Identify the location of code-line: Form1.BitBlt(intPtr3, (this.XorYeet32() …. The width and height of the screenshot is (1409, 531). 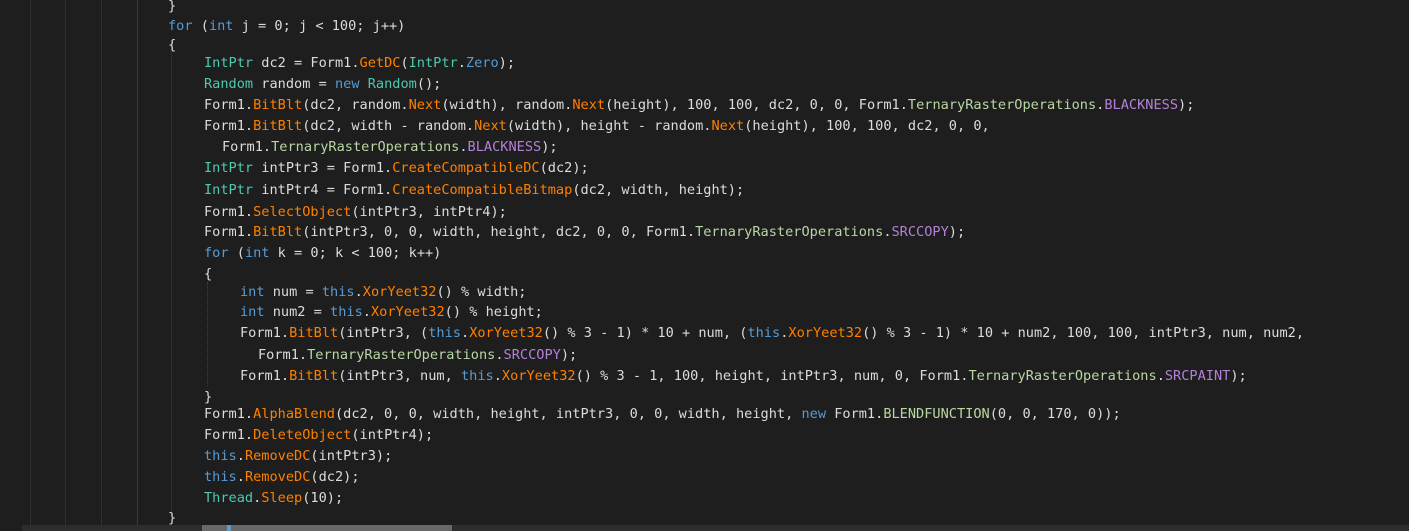
(772, 333).